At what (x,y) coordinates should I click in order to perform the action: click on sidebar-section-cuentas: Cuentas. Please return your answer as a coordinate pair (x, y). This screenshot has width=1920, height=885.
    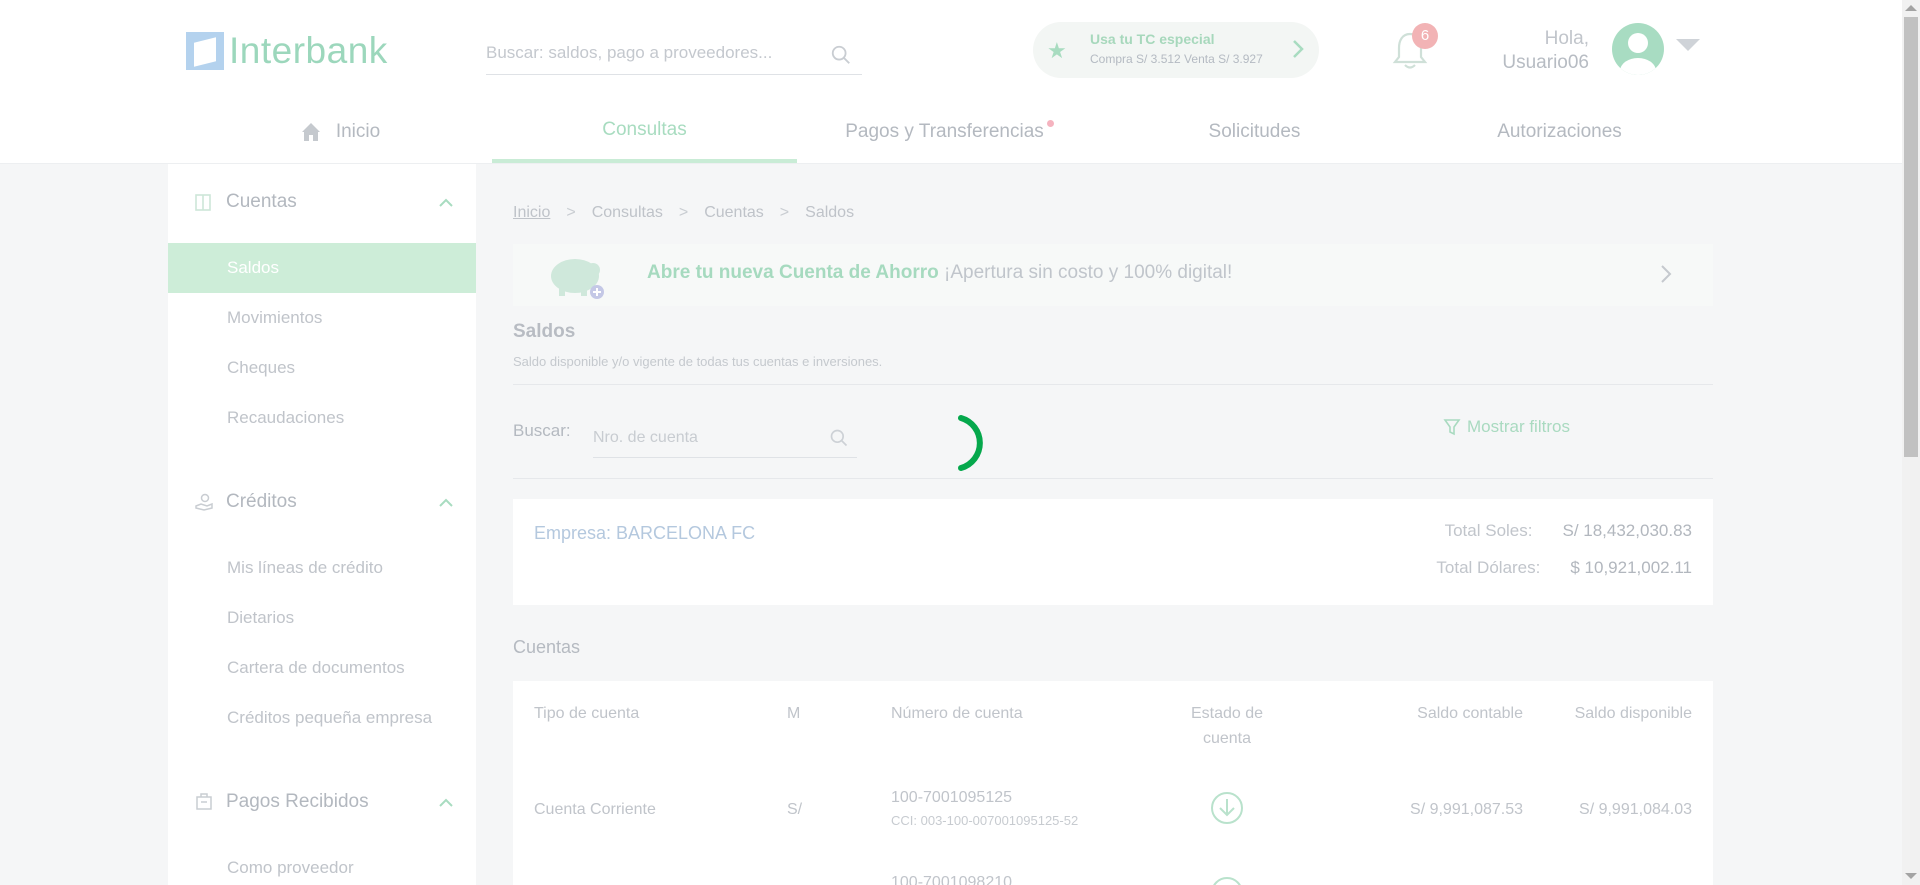
    Looking at the image, I should click on (322, 202).